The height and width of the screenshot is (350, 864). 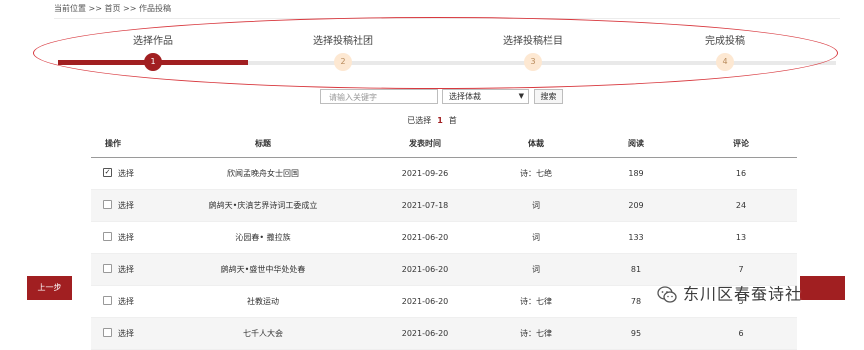 What do you see at coordinates (636, 143) in the screenshot?
I see `header-reads: 阅读` at bounding box center [636, 143].